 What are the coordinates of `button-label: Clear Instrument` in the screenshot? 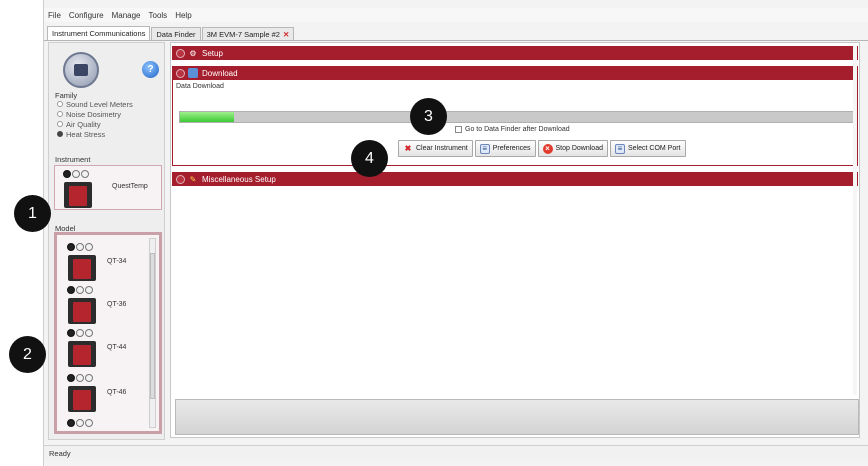 It's located at (442, 148).